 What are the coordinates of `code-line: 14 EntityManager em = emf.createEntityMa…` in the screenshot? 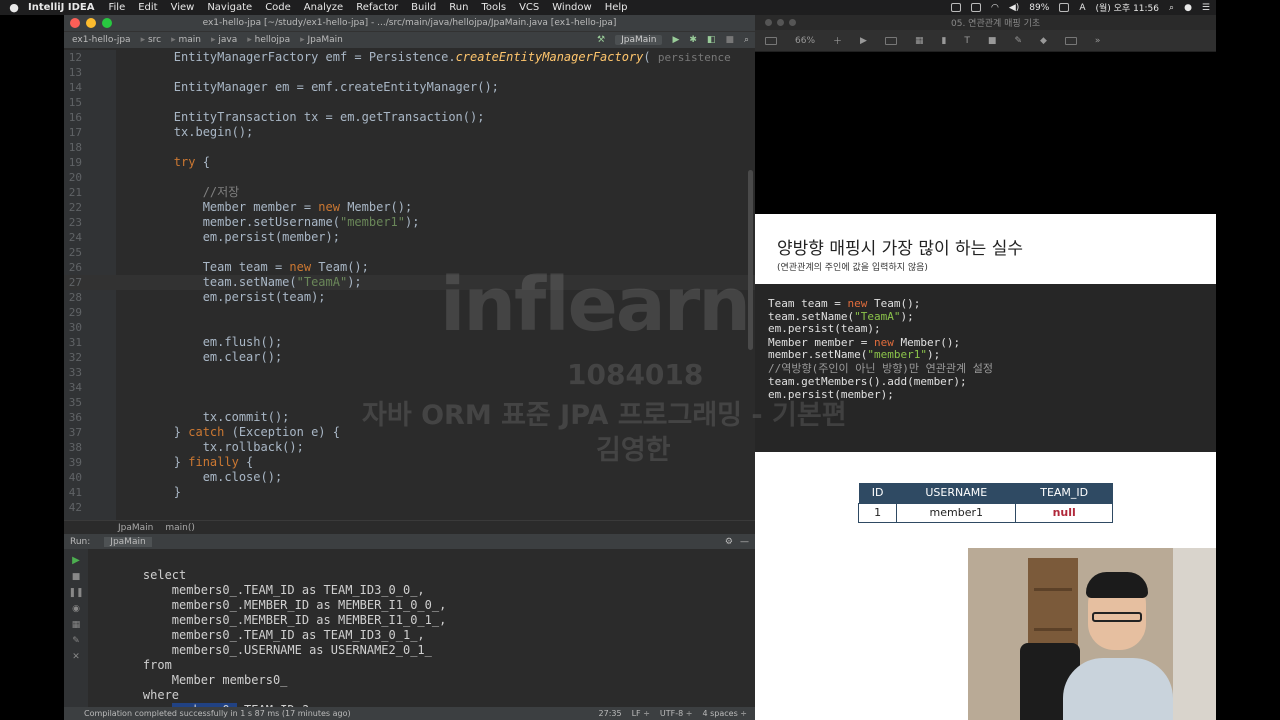 It's located at (409, 87).